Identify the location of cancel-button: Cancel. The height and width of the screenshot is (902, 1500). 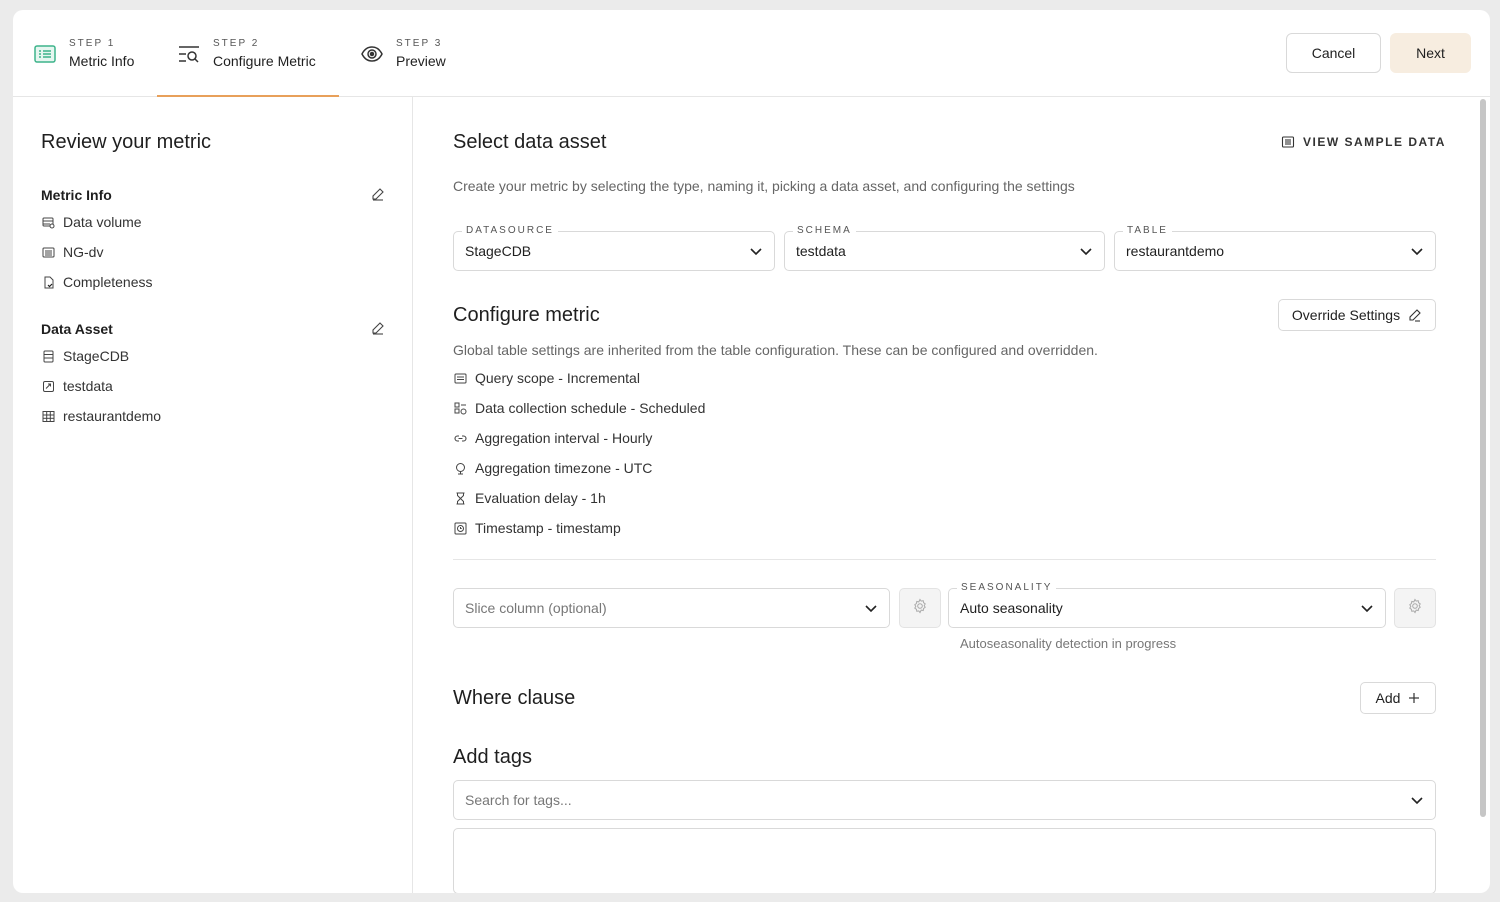
(1333, 53).